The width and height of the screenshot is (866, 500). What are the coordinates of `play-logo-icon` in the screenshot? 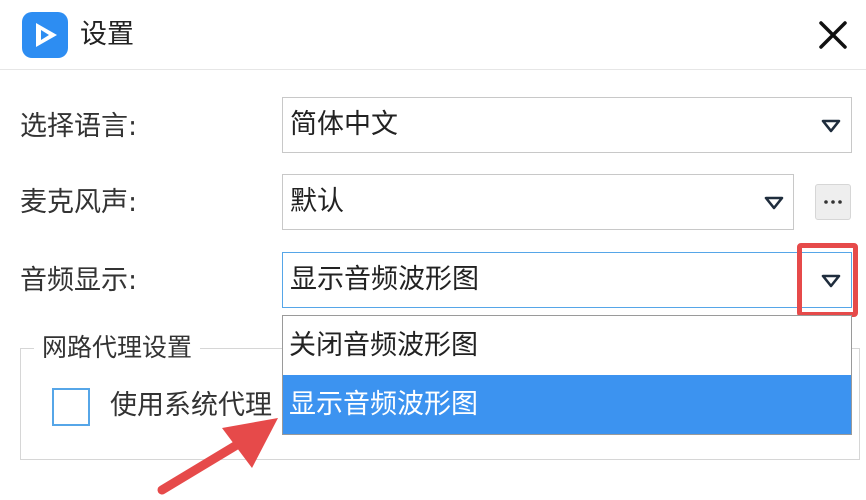 It's located at (45, 35).